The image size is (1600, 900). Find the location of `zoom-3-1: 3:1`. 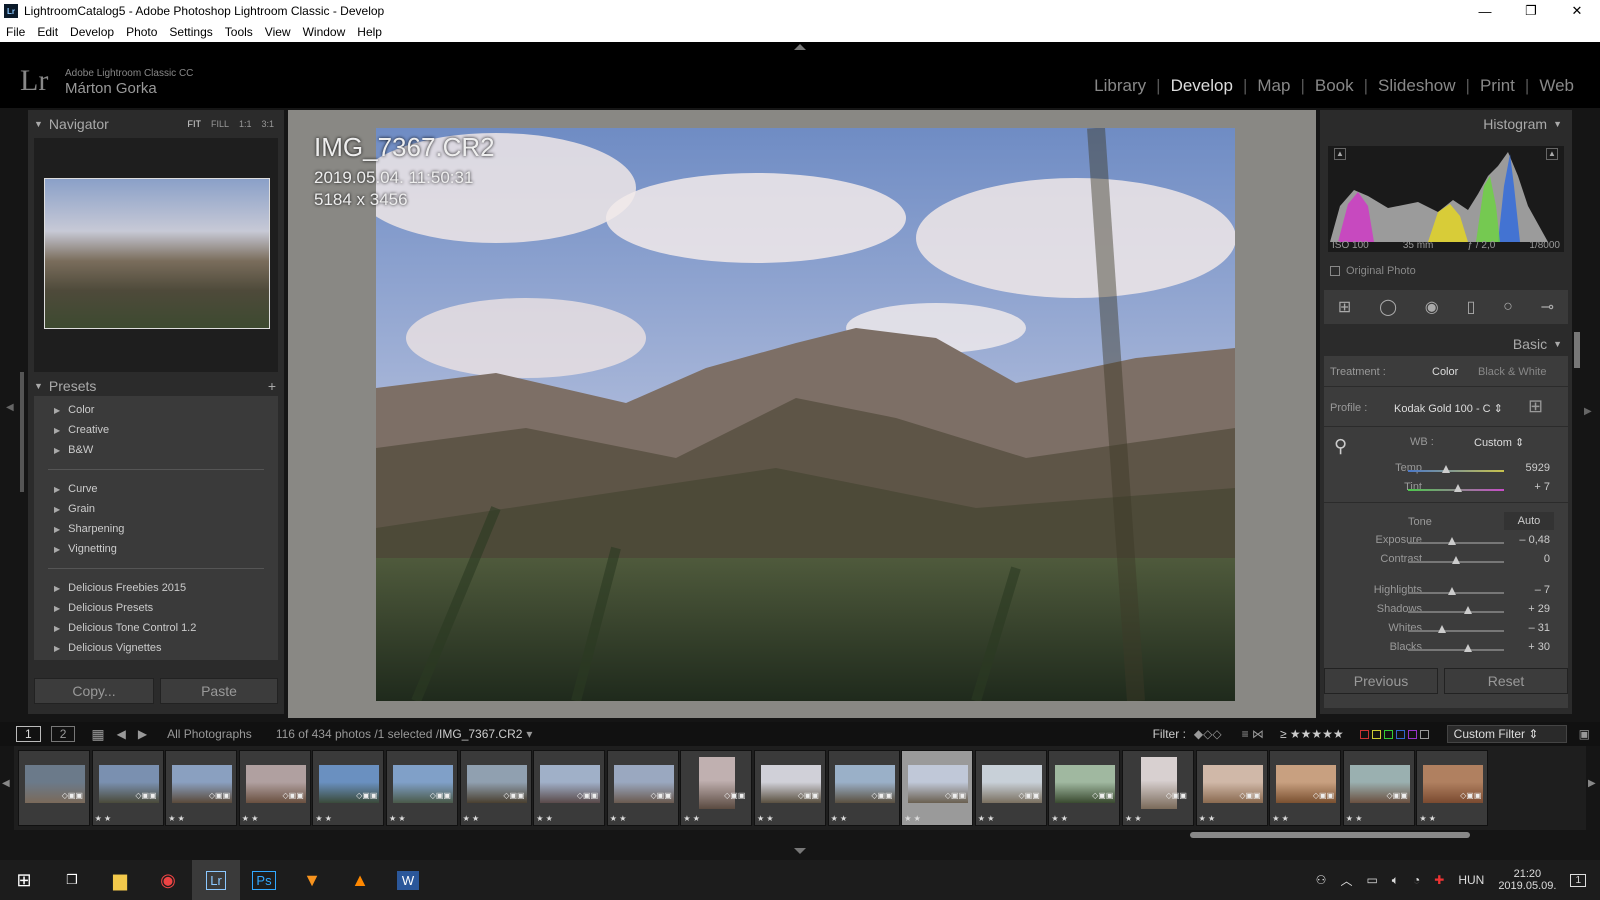

zoom-3-1: 3:1 is located at coordinates (267, 124).